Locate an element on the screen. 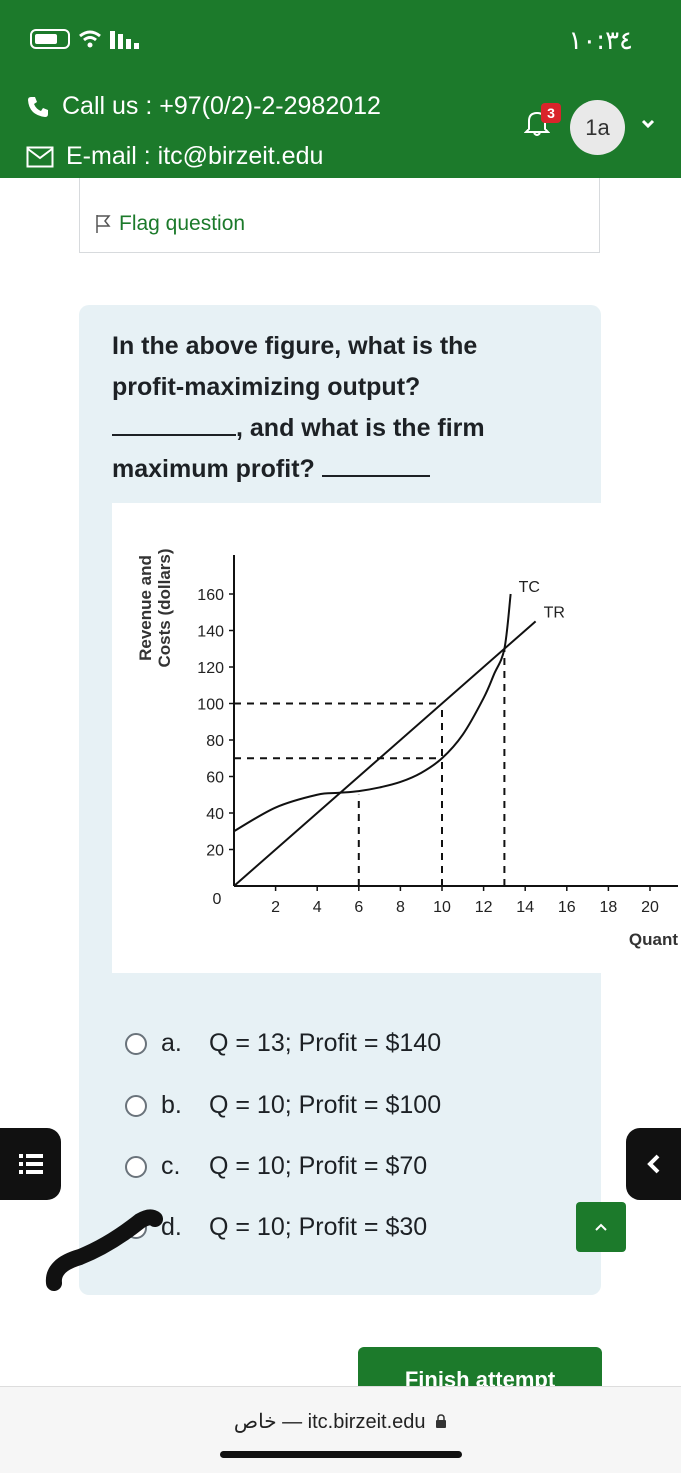 The image size is (681, 1473). option-c: c. Q = 10; Profit = $70 is located at coordinates (276, 1166).